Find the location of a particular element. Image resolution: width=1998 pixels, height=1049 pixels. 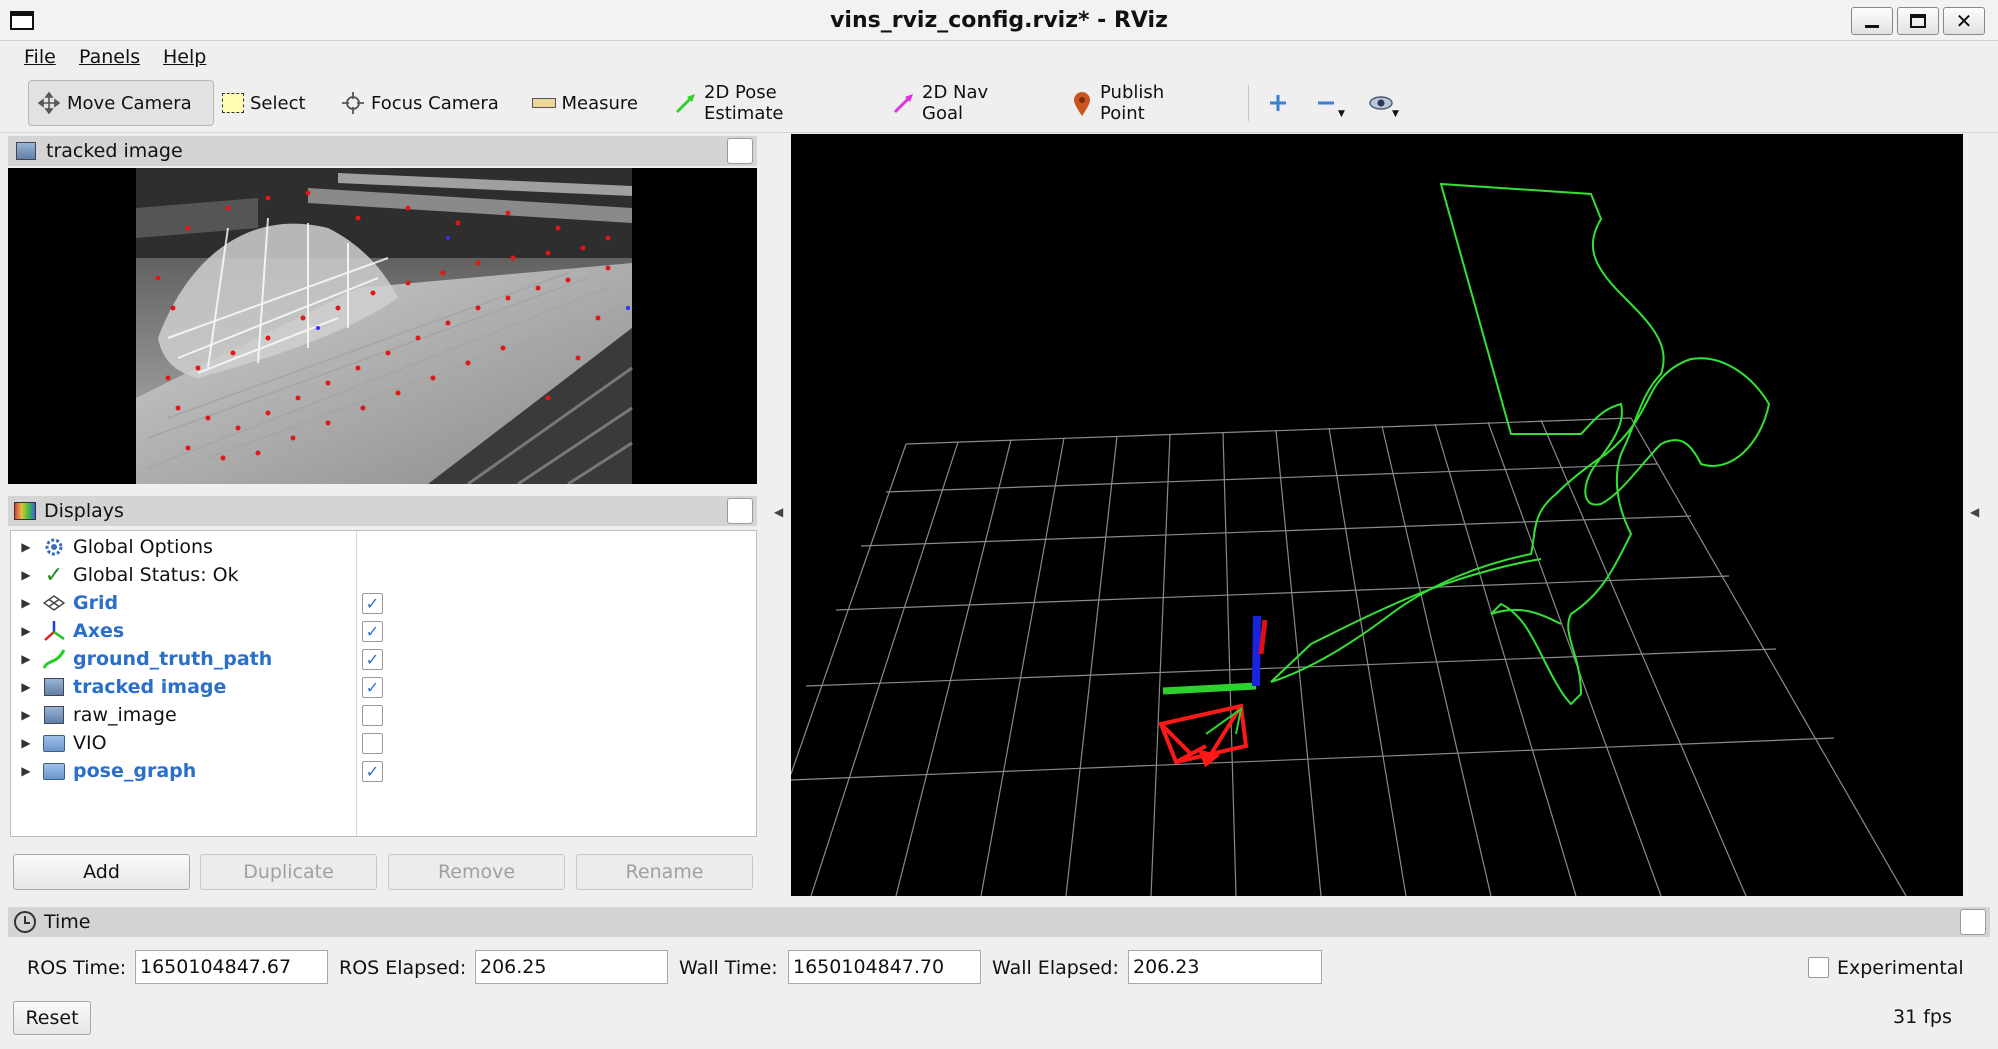

tool-2d-nav-goal: 2D Nav Goal is located at coordinates (959, 103).